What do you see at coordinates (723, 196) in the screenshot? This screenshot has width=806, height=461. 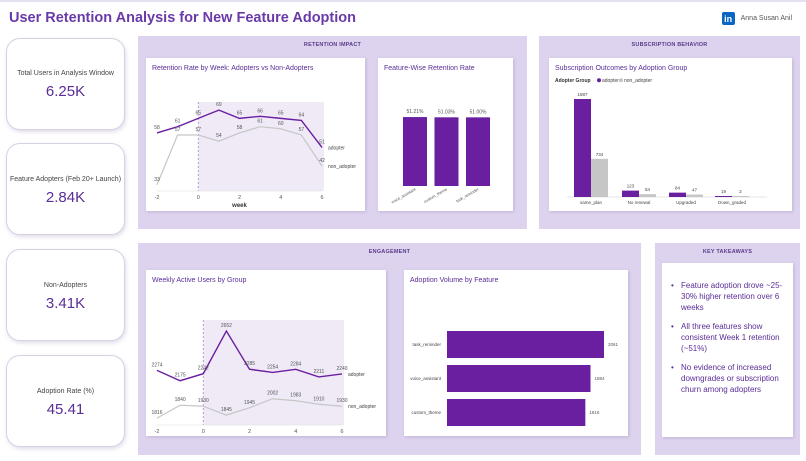 I see `bar-adopter-Down_graded` at bounding box center [723, 196].